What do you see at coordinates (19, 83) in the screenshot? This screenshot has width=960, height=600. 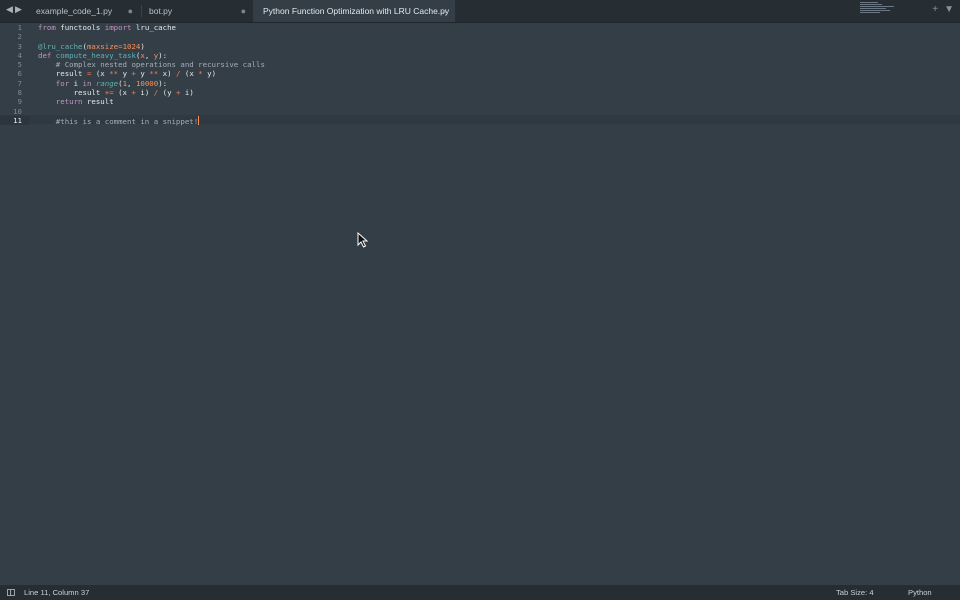 I see `line-number: 7` at bounding box center [19, 83].